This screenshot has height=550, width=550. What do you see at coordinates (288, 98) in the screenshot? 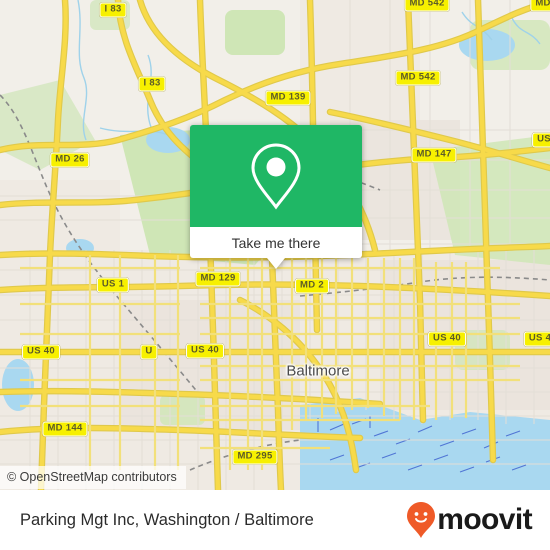
I see `road-shield: MD 139` at bounding box center [288, 98].